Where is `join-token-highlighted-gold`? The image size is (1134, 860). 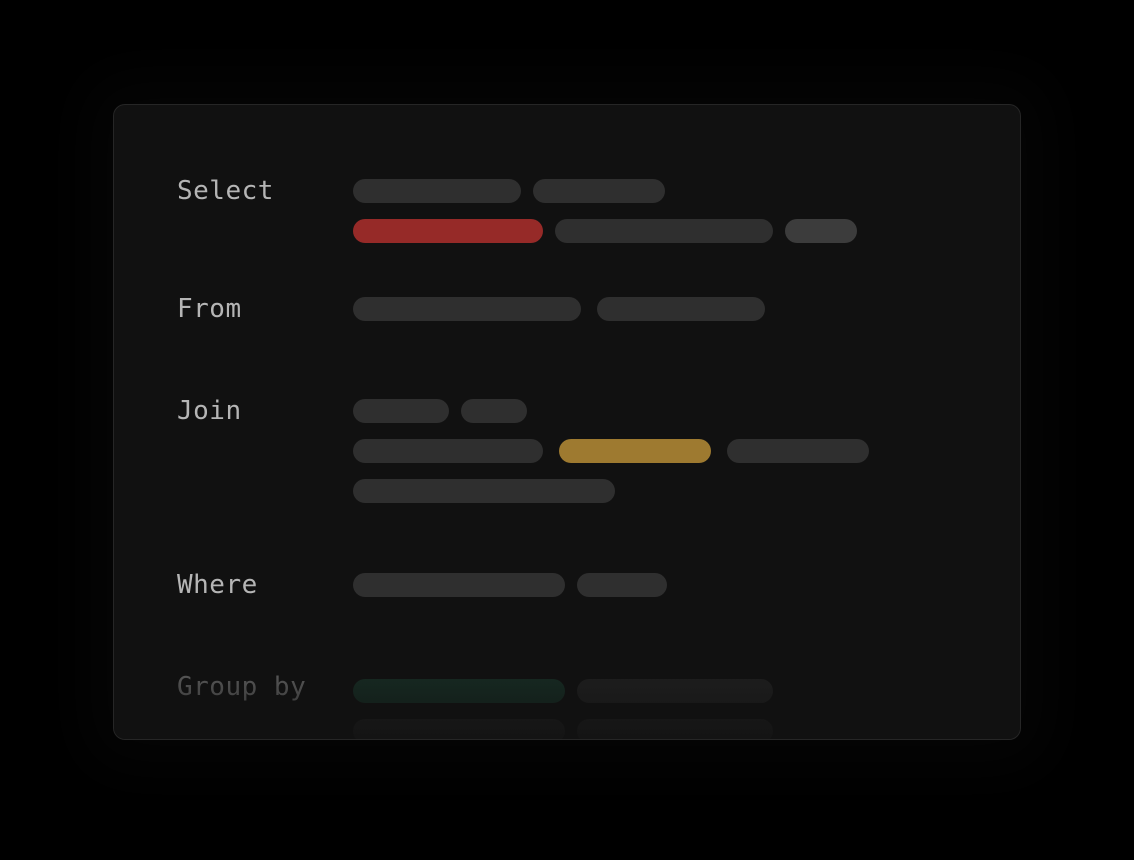
join-token-highlighted-gold is located at coordinates (635, 451).